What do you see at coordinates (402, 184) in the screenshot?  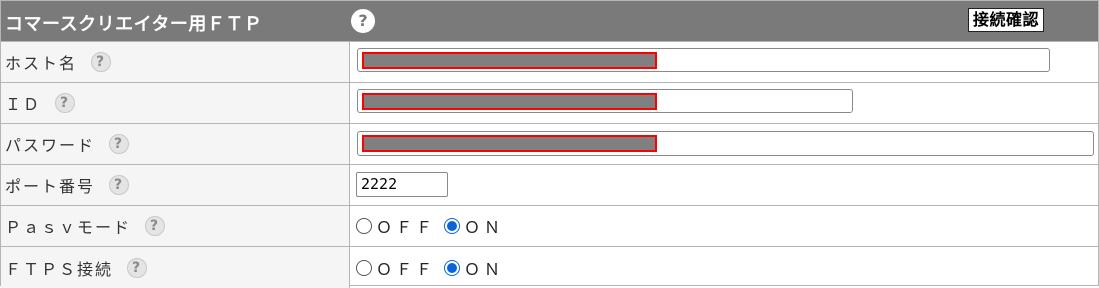 I see `port-input: 2222` at bounding box center [402, 184].